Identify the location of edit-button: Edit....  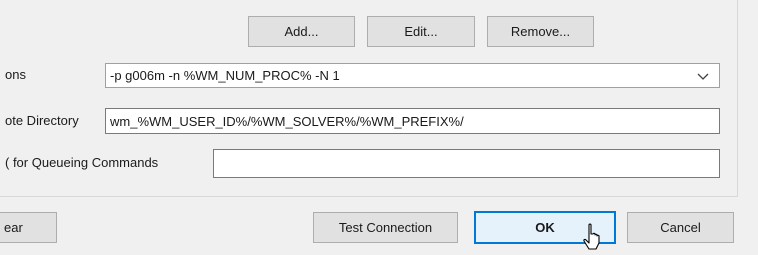
(421, 31).